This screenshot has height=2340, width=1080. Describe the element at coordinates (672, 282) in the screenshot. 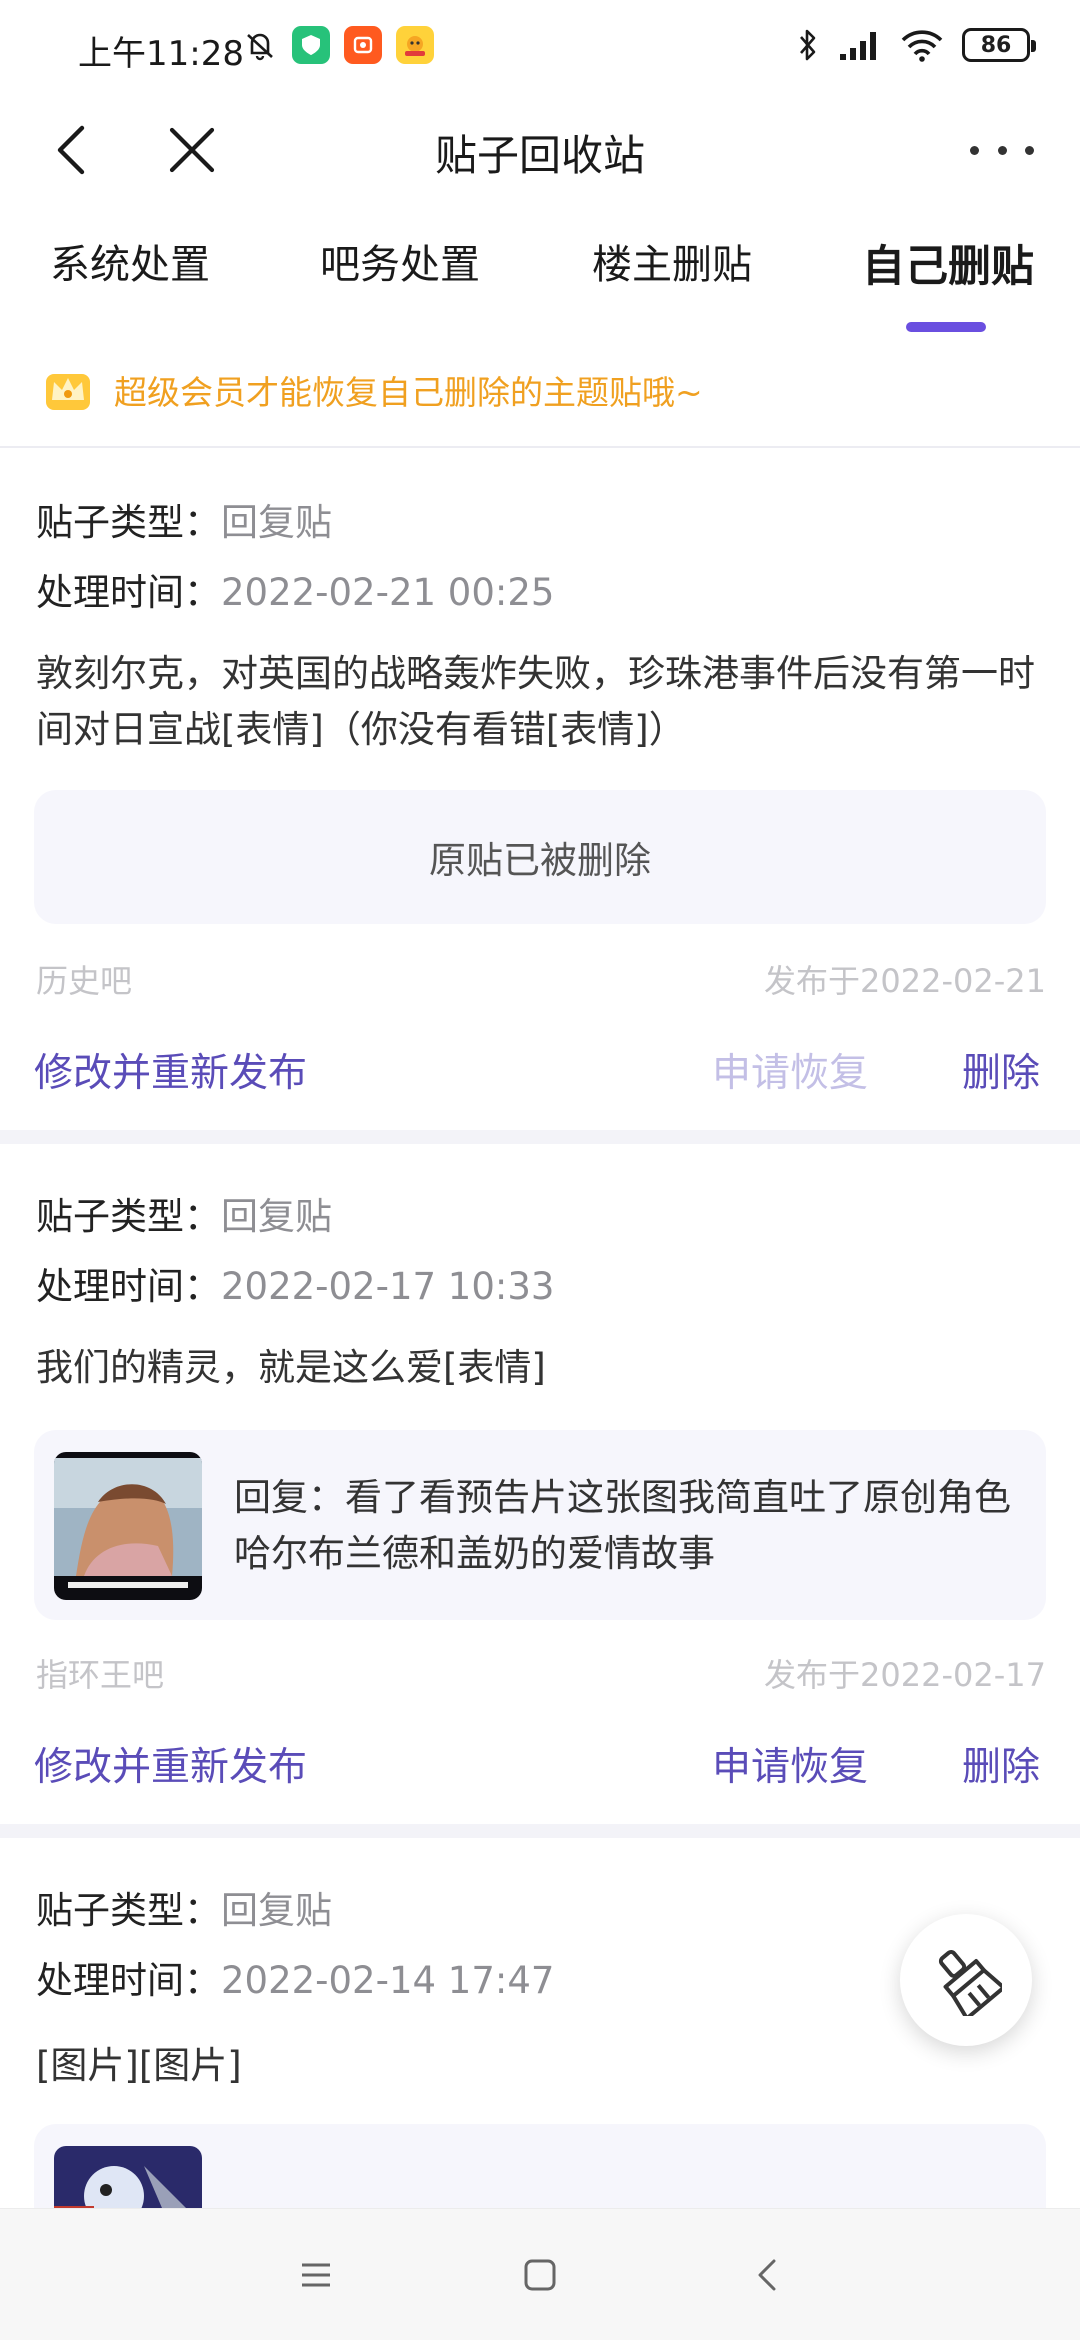

I see `tab-op-deleted: 楼主删贴` at that location.